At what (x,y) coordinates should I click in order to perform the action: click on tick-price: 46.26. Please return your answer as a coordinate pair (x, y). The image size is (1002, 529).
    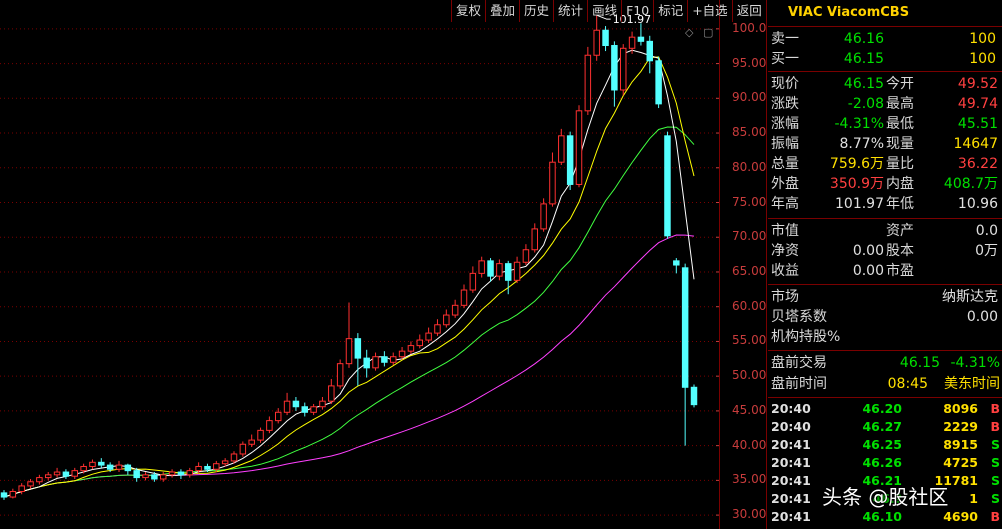
    Looking at the image, I should click on (882, 462).